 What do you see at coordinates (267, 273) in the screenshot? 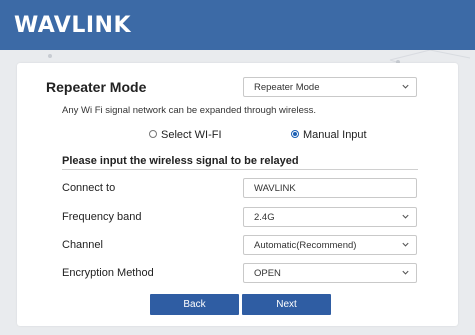
I see `encryption-method-value: OPEN` at bounding box center [267, 273].